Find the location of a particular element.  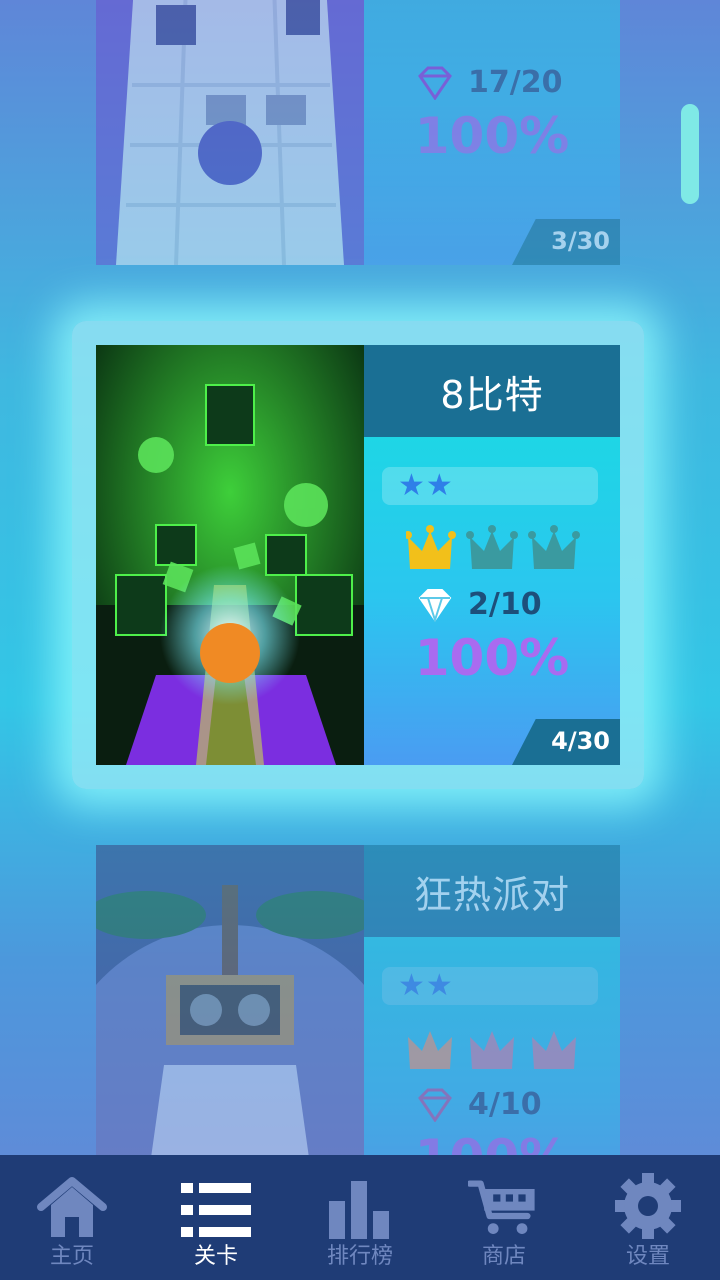

nav-shop: 商店 is located at coordinates (504, 1217).